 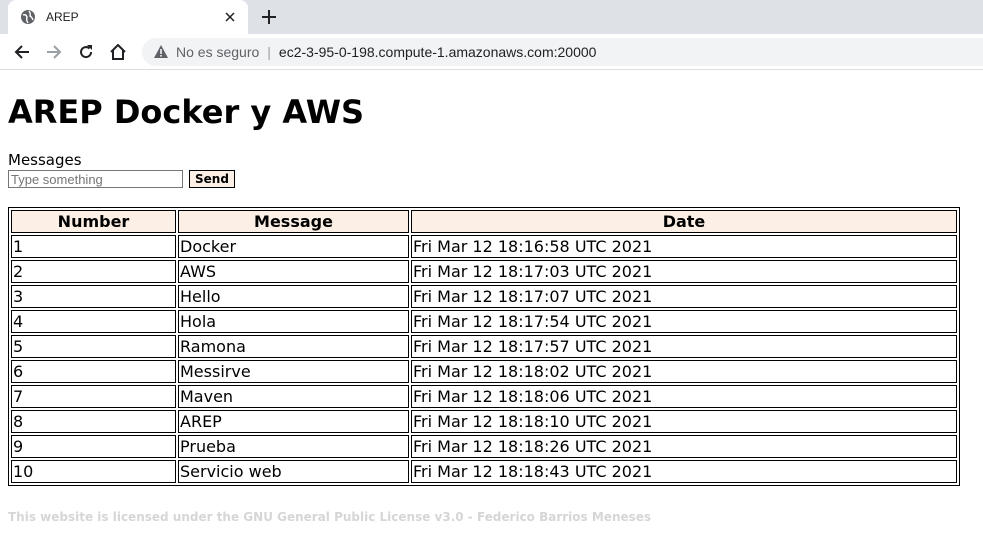 What do you see at coordinates (269, 17) in the screenshot?
I see `new-tab-icon` at bounding box center [269, 17].